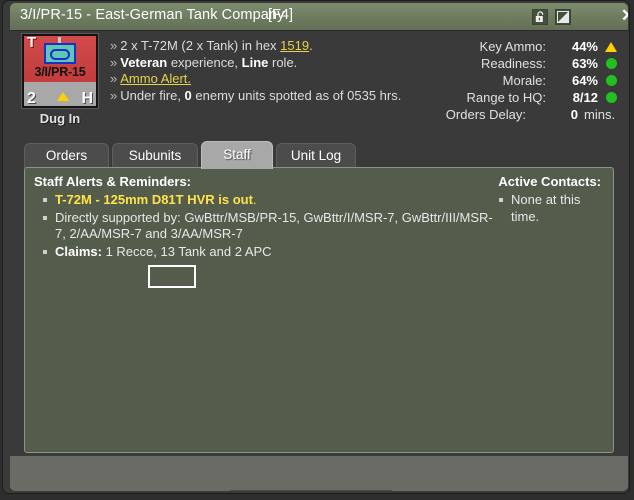  What do you see at coordinates (283, 62) in the screenshot?
I see `role-tail: role.` at bounding box center [283, 62].